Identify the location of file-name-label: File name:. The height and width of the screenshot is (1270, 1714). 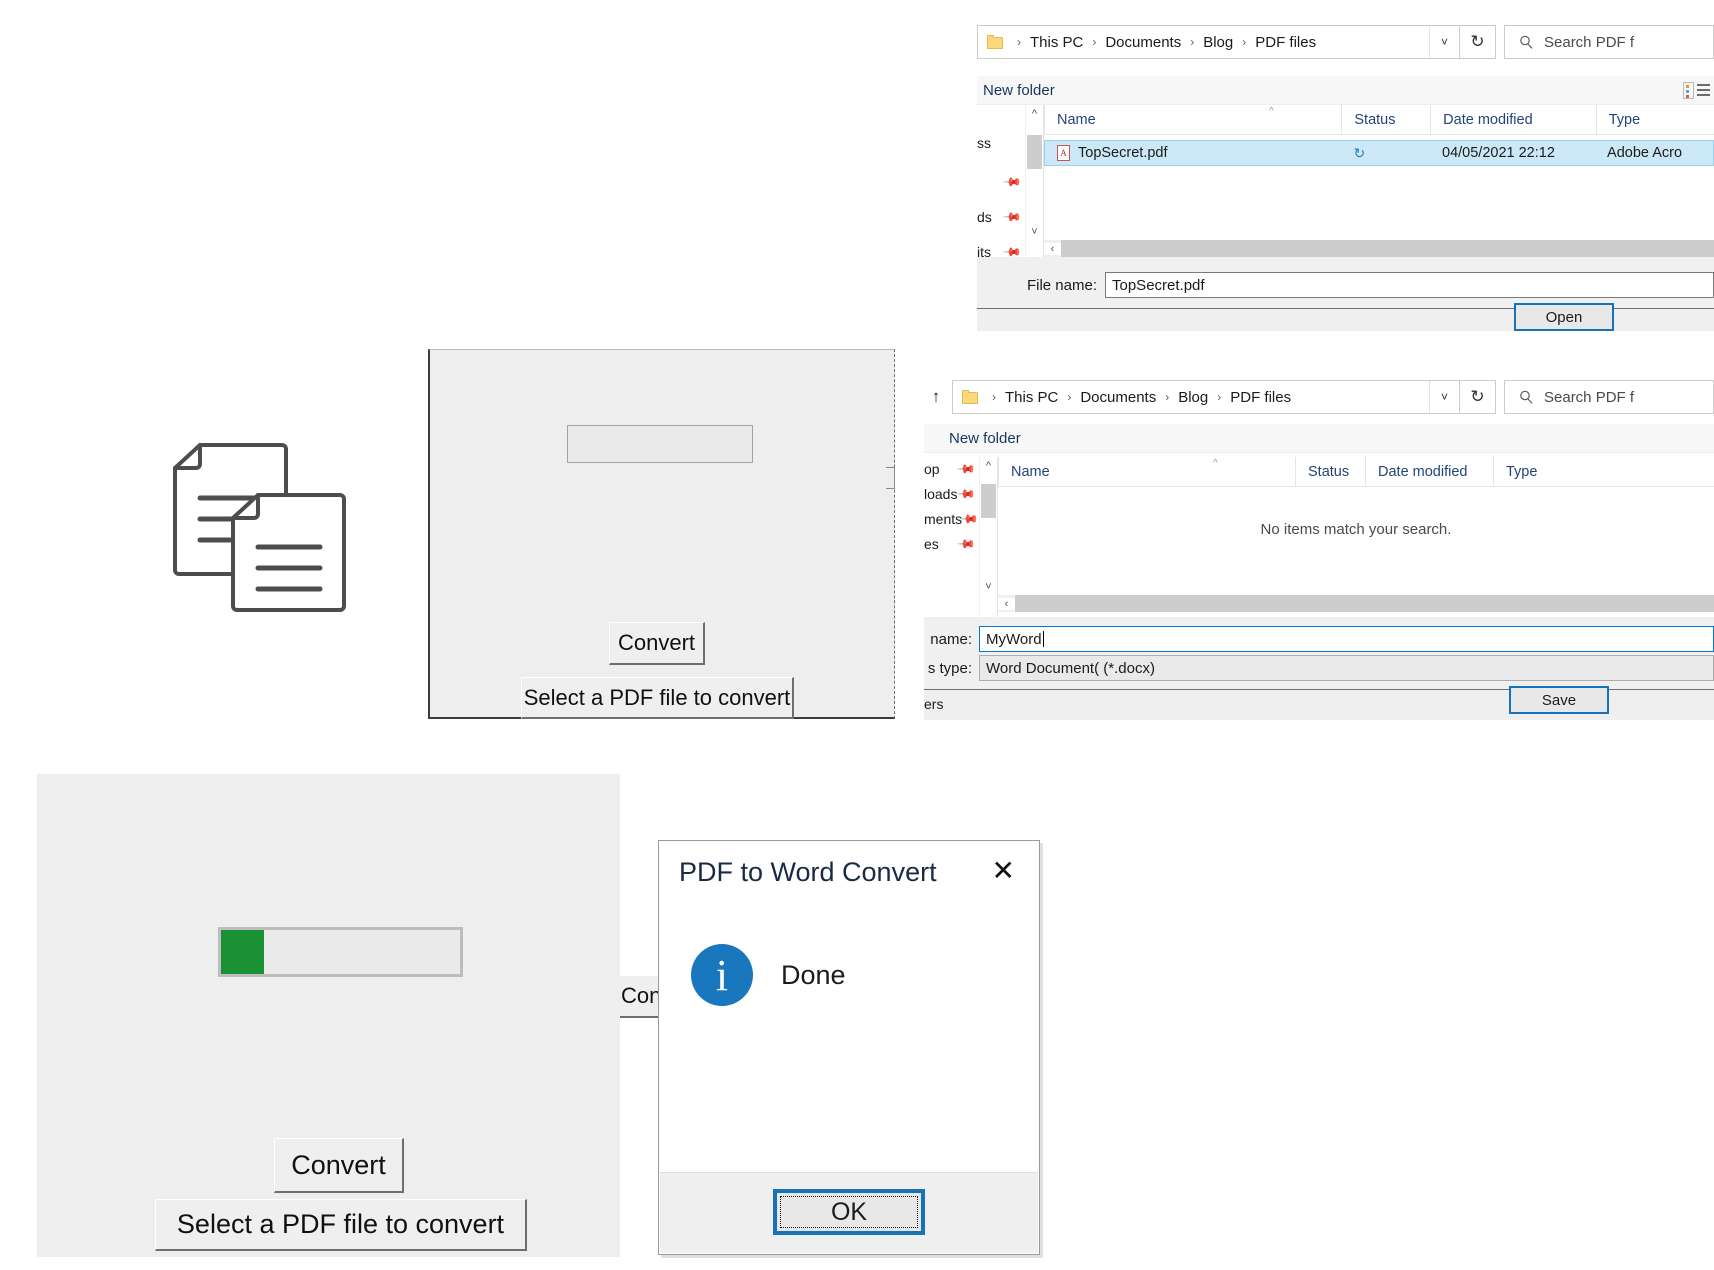
(1061, 285).